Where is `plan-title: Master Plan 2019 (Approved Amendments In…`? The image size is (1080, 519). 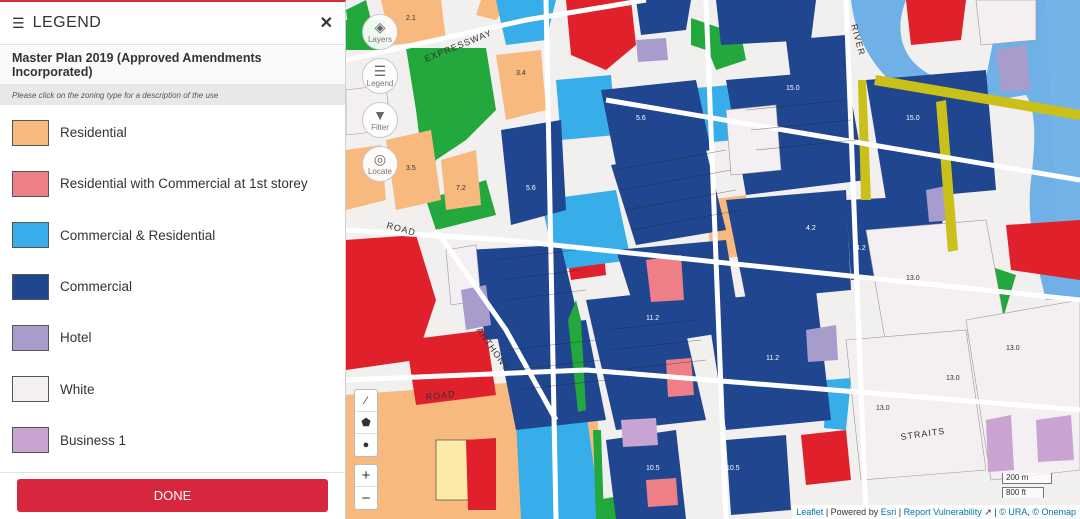
plan-title: Master Plan 2019 (Approved Amendments In… is located at coordinates (172, 65).